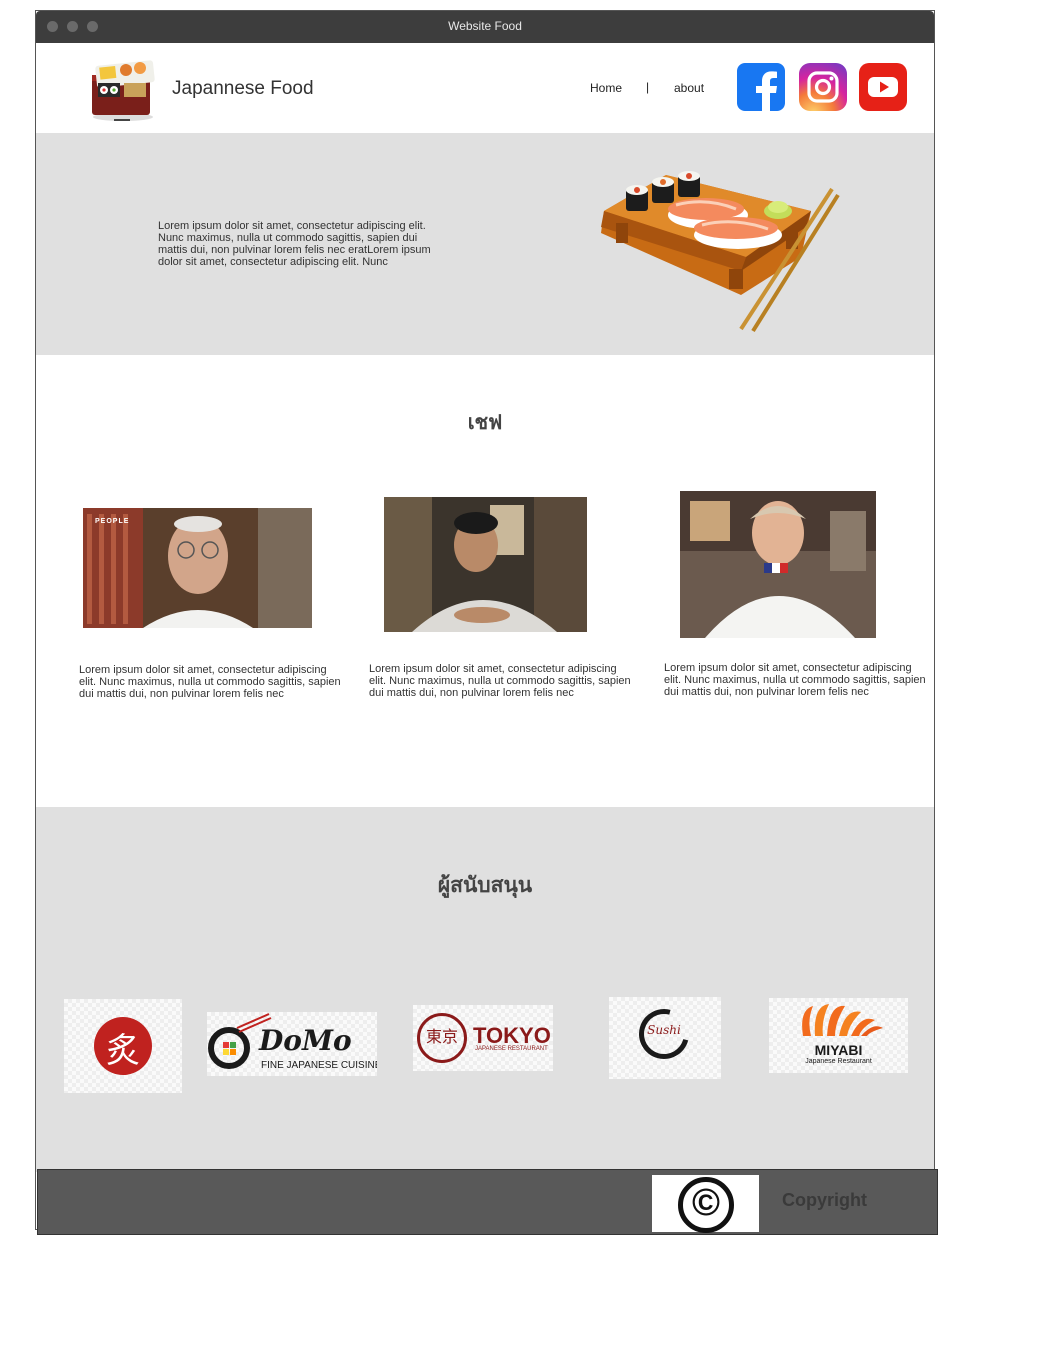  Describe the element at coordinates (485, 88) in the screenshot. I see `site-header: Japannese Food Home | about` at that location.